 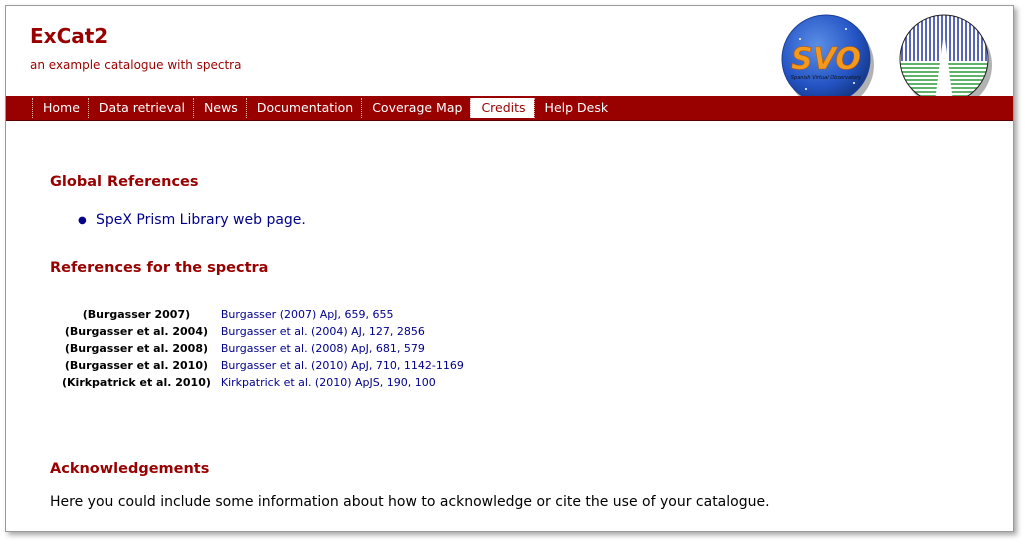 I want to click on ref-key: (Kirkpatrick et al. 2010), so click(x=136, y=382).